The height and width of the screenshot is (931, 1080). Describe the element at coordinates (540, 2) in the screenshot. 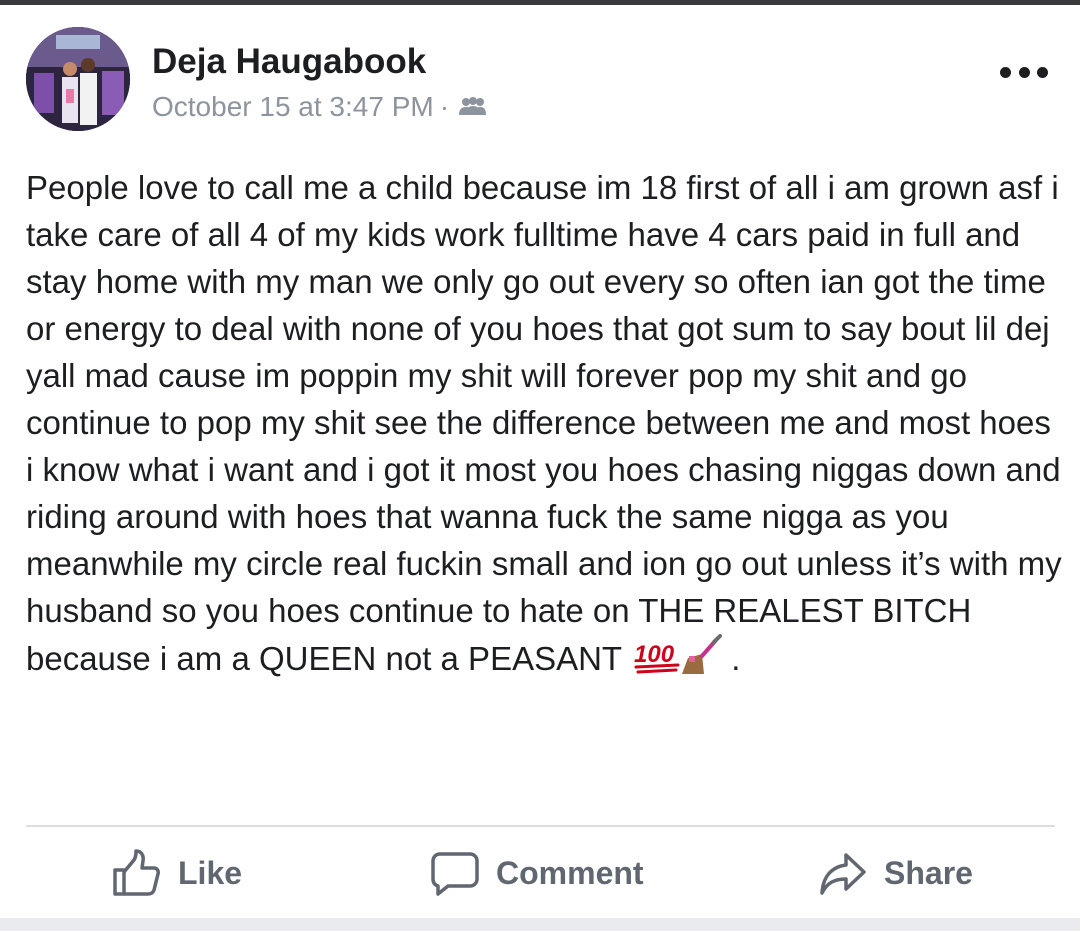

I see `top-edge-bar` at that location.